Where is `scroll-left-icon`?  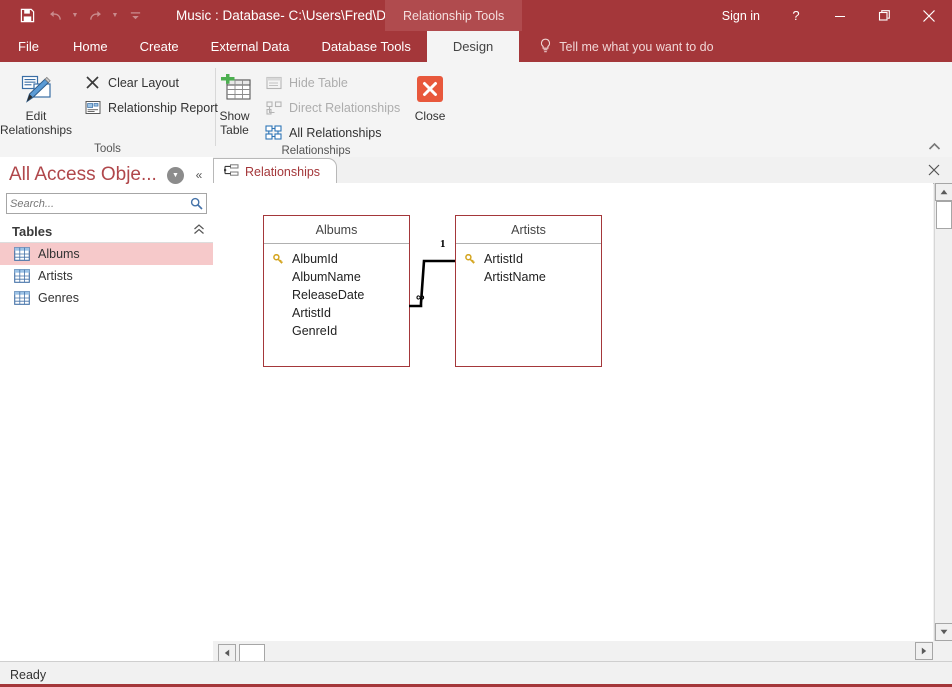
scroll-left-icon is located at coordinates (227, 653).